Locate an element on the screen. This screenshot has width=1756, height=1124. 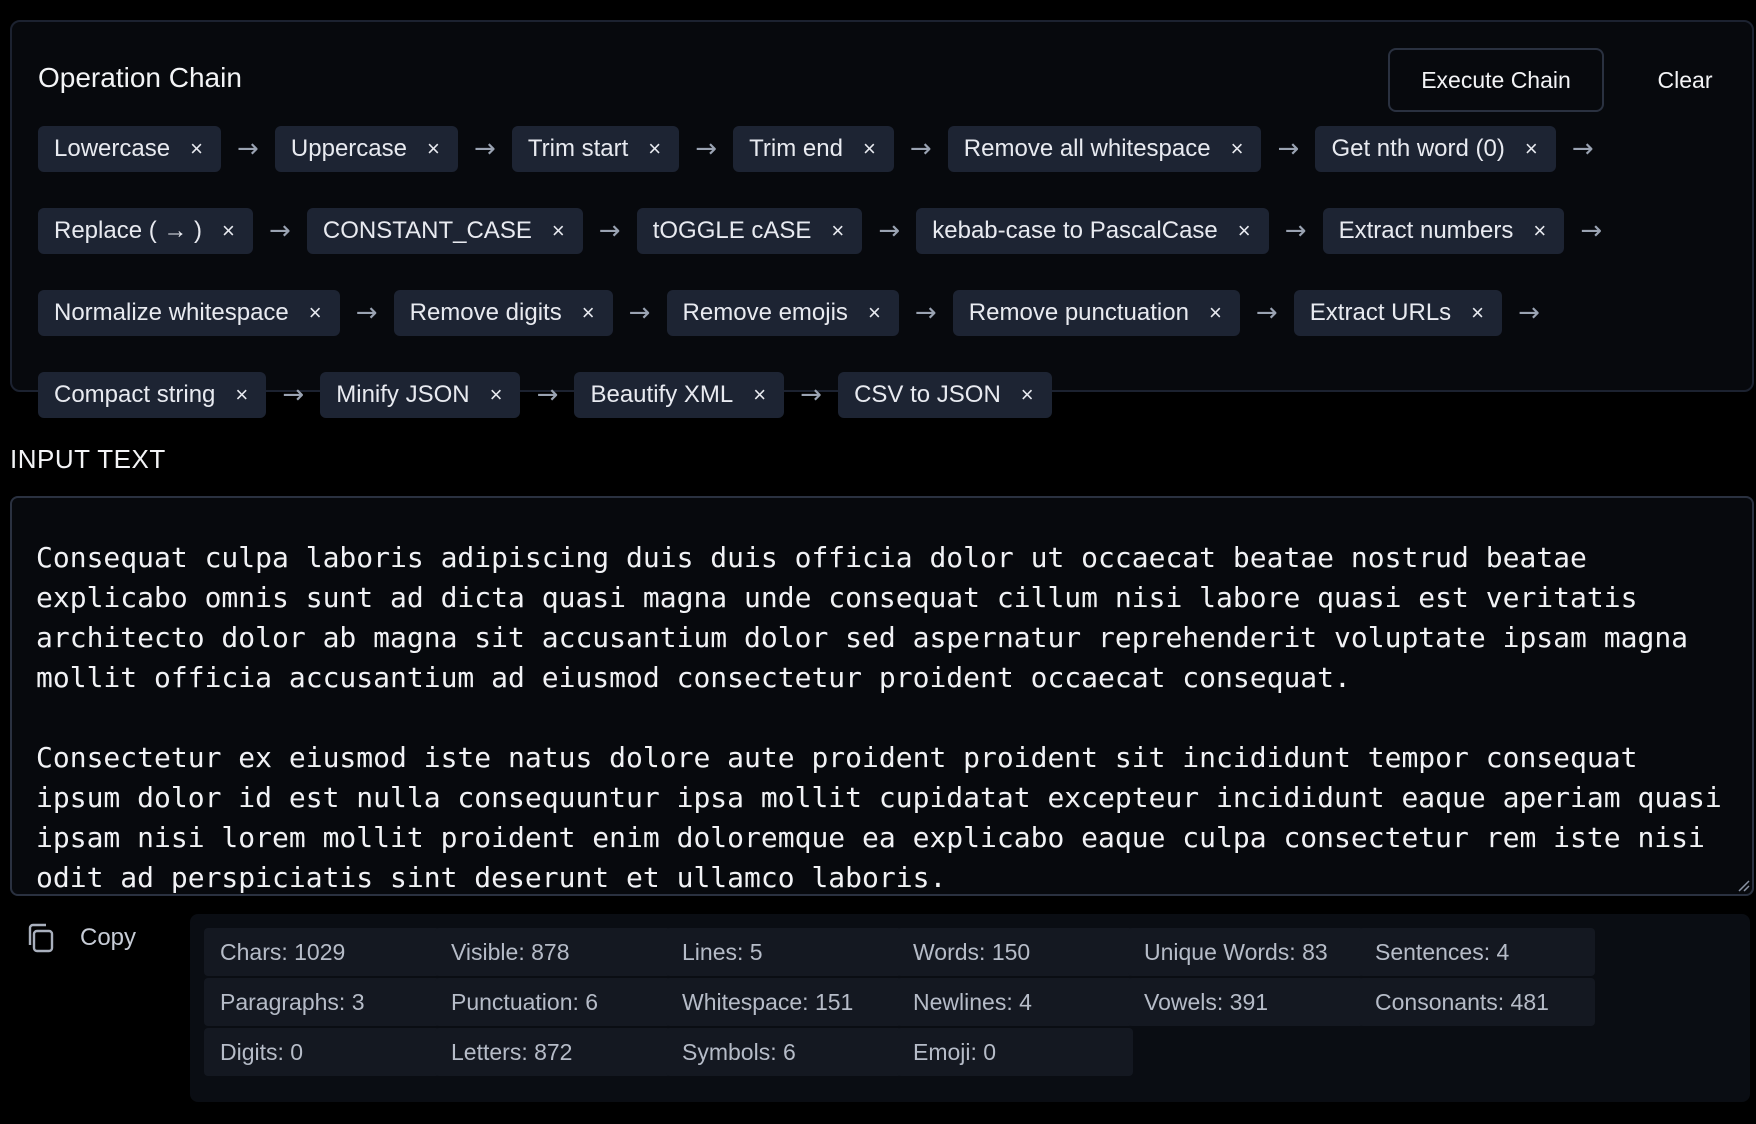
input-text-label: INPUT TEXT is located at coordinates (88, 459).